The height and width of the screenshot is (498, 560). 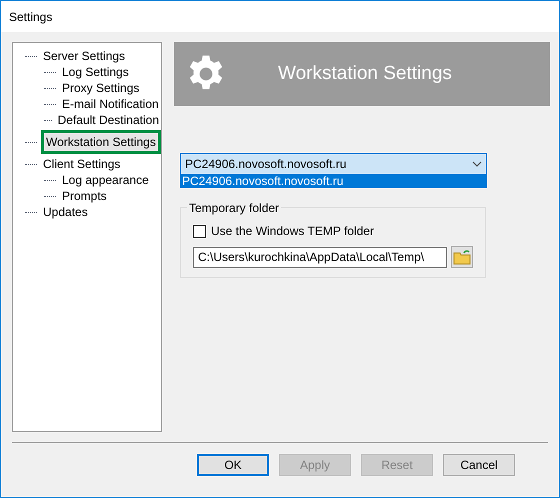 What do you see at coordinates (108, 120) in the screenshot?
I see `tree-item: Default Destination` at bounding box center [108, 120].